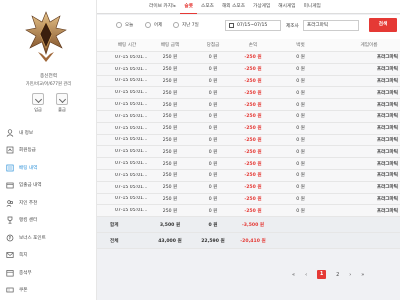 This screenshot has width=400, height=300. Describe the element at coordinates (312, 7) in the screenshot. I see `tab-mini-game: 미니게임` at that location.